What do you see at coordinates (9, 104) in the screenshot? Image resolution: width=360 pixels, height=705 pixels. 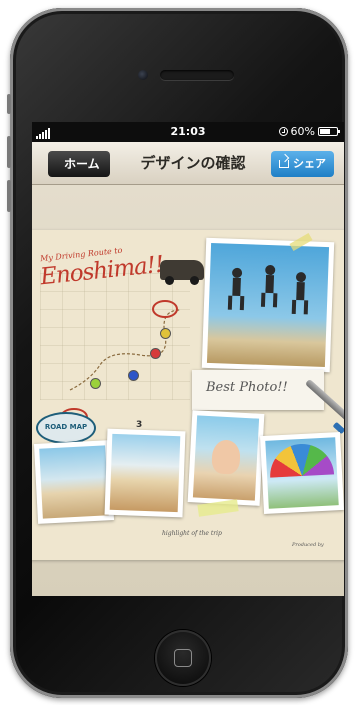 I see `mute-switch` at bounding box center [9, 104].